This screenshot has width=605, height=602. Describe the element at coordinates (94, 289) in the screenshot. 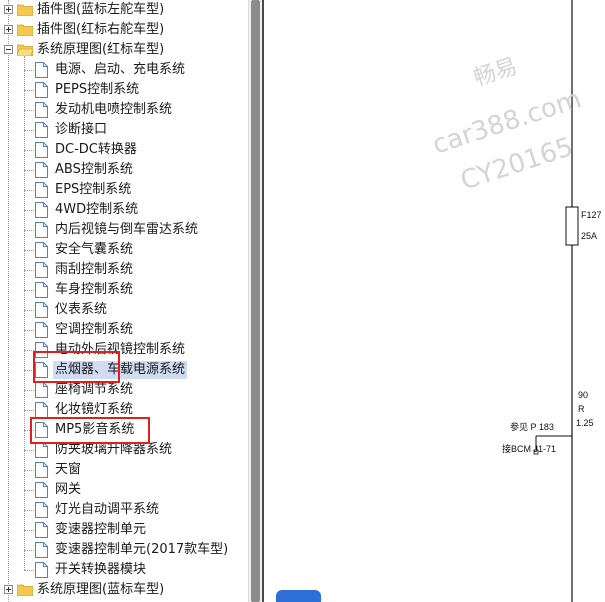

I see `tree-item-label: 车身控制系统` at that location.